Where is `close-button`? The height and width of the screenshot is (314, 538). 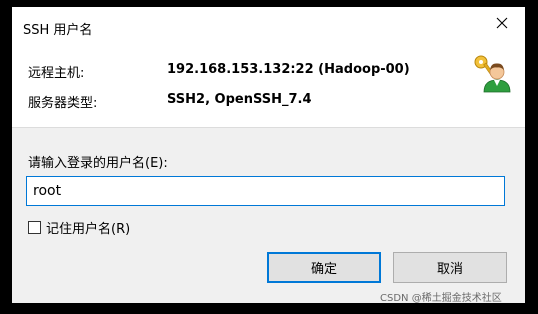 close-button is located at coordinates (502, 22).